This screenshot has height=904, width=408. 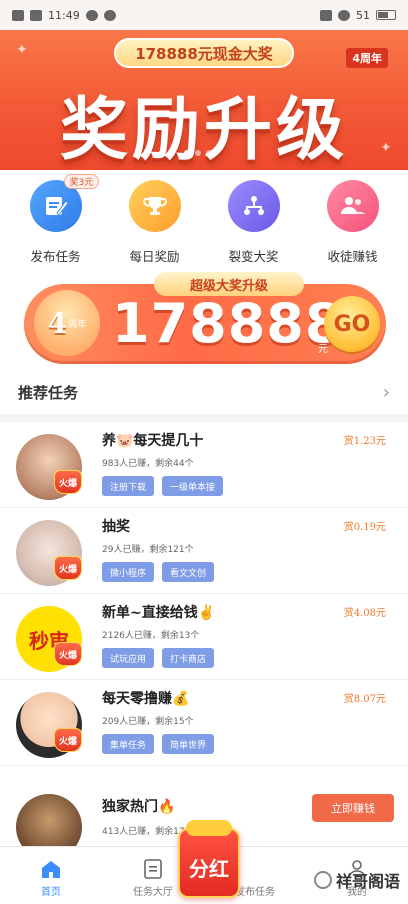 I want to click on task-tag: 看文文创, so click(x=188, y=572).